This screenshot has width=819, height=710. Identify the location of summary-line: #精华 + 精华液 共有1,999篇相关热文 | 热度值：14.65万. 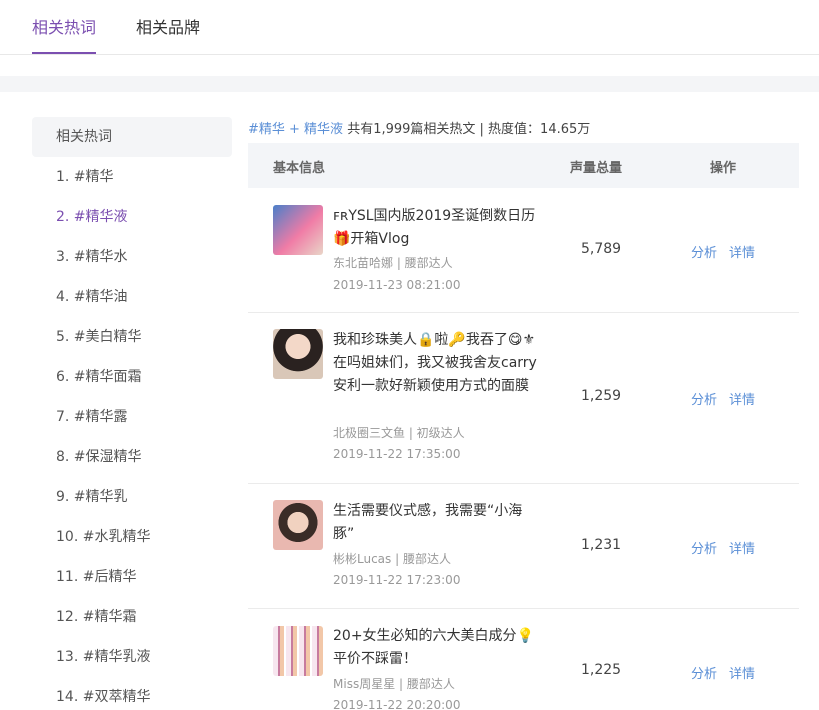
(523, 130).